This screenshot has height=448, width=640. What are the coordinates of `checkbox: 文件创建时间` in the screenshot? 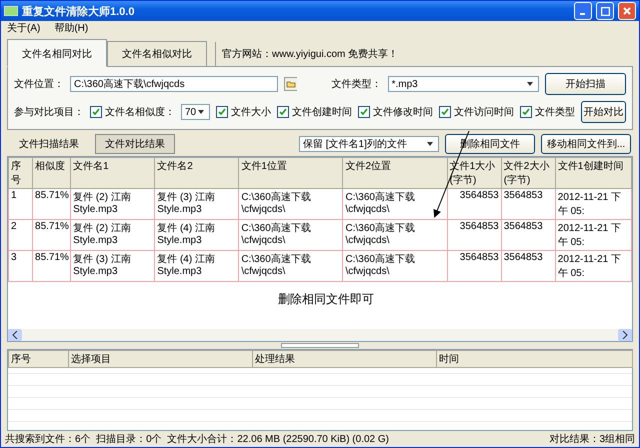 It's located at (314, 112).